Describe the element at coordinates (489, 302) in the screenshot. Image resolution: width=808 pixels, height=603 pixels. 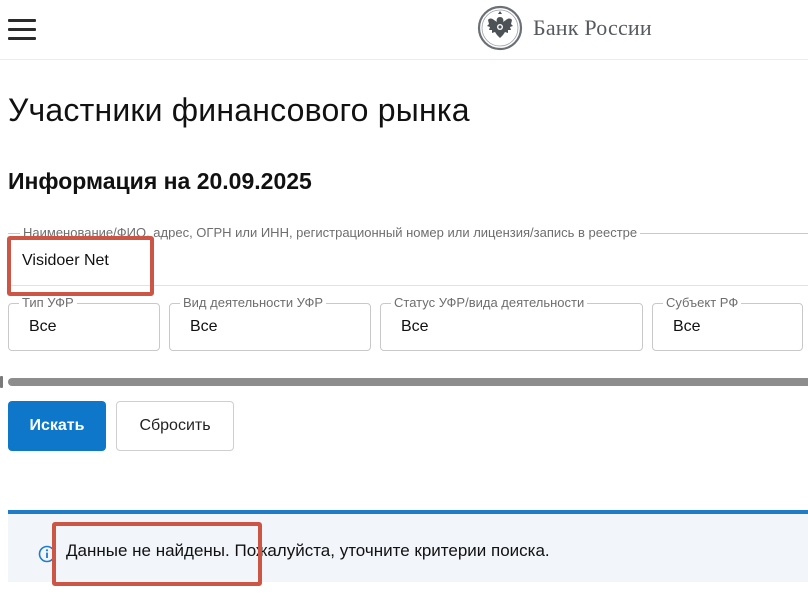
I see `filter-status-label: Статус УФР/вида деятельности` at that location.